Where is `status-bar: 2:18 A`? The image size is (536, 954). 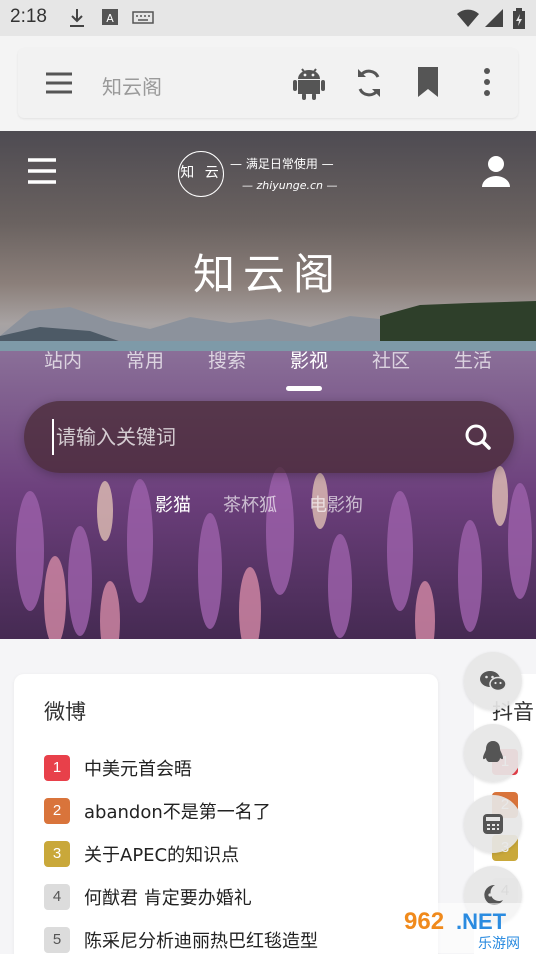 status-bar: 2:18 A is located at coordinates (268, 18).